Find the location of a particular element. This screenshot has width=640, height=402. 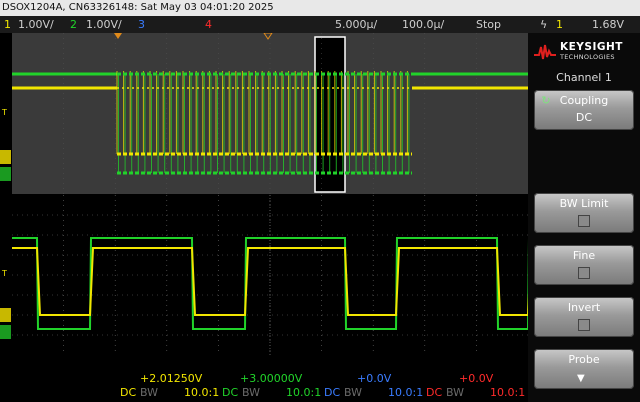

ch1-offset: +2.01250V is located at coordinates (171, 378).